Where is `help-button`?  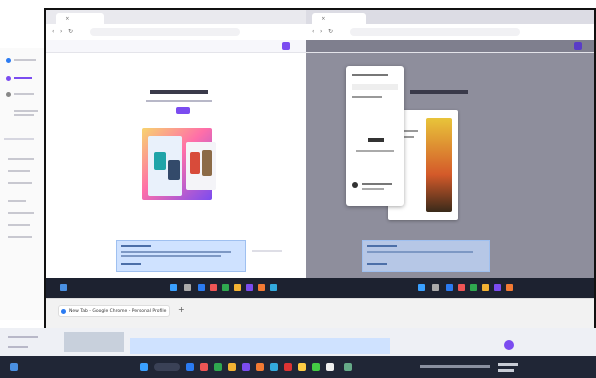 help-button is located at coordinates (509, 345).